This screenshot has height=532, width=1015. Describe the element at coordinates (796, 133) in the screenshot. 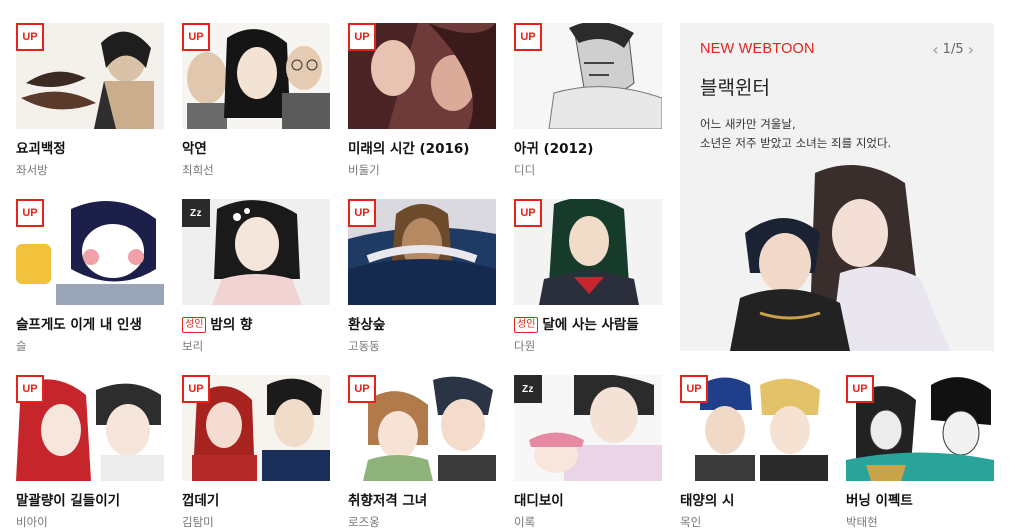

I see `feature-description: 어느 새카만 겨울날, 소년은 저주 받았고 소녀는 죄를 지었다.` at that location.